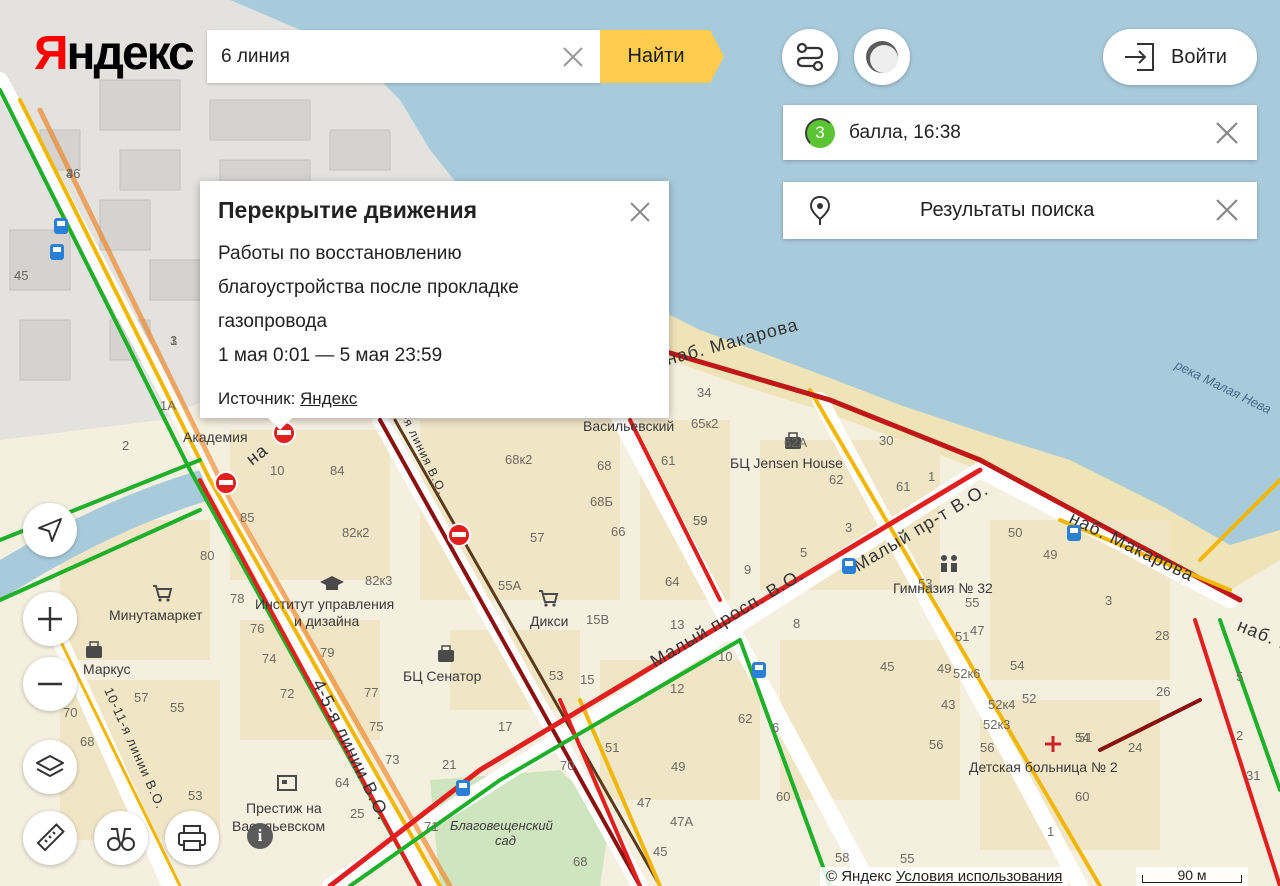 This screenshot has width=1280, height=886. What do you see at coordinates (1043, 767) in the screenshot?
I see `poi-label: Детская больница № 2` at bounding box center [1043, 767].